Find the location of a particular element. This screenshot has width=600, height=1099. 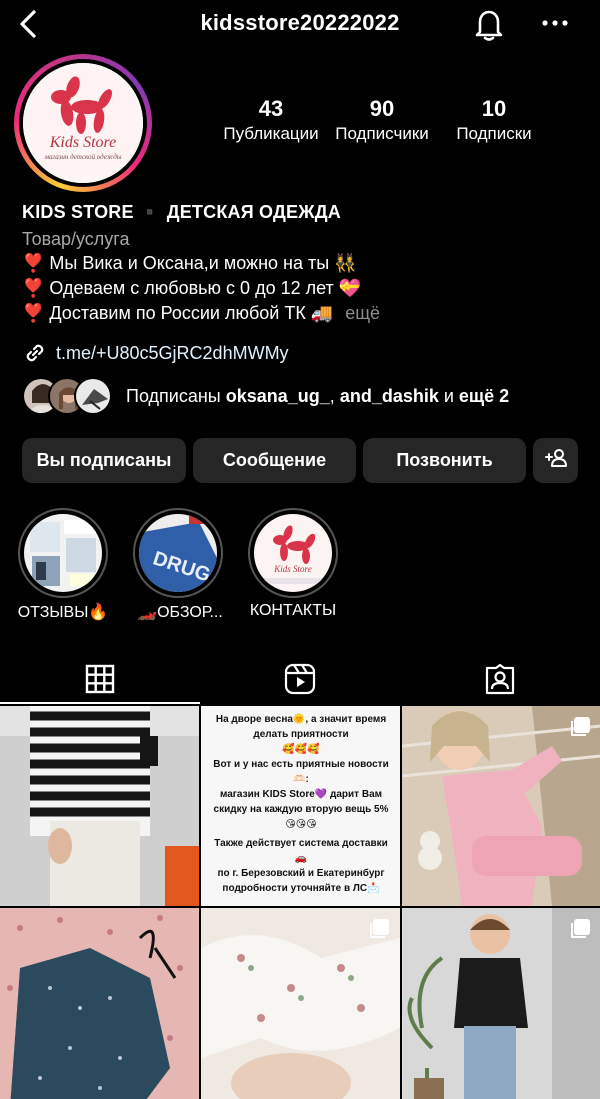

tab-tagged is located at coordinates (500, 681).